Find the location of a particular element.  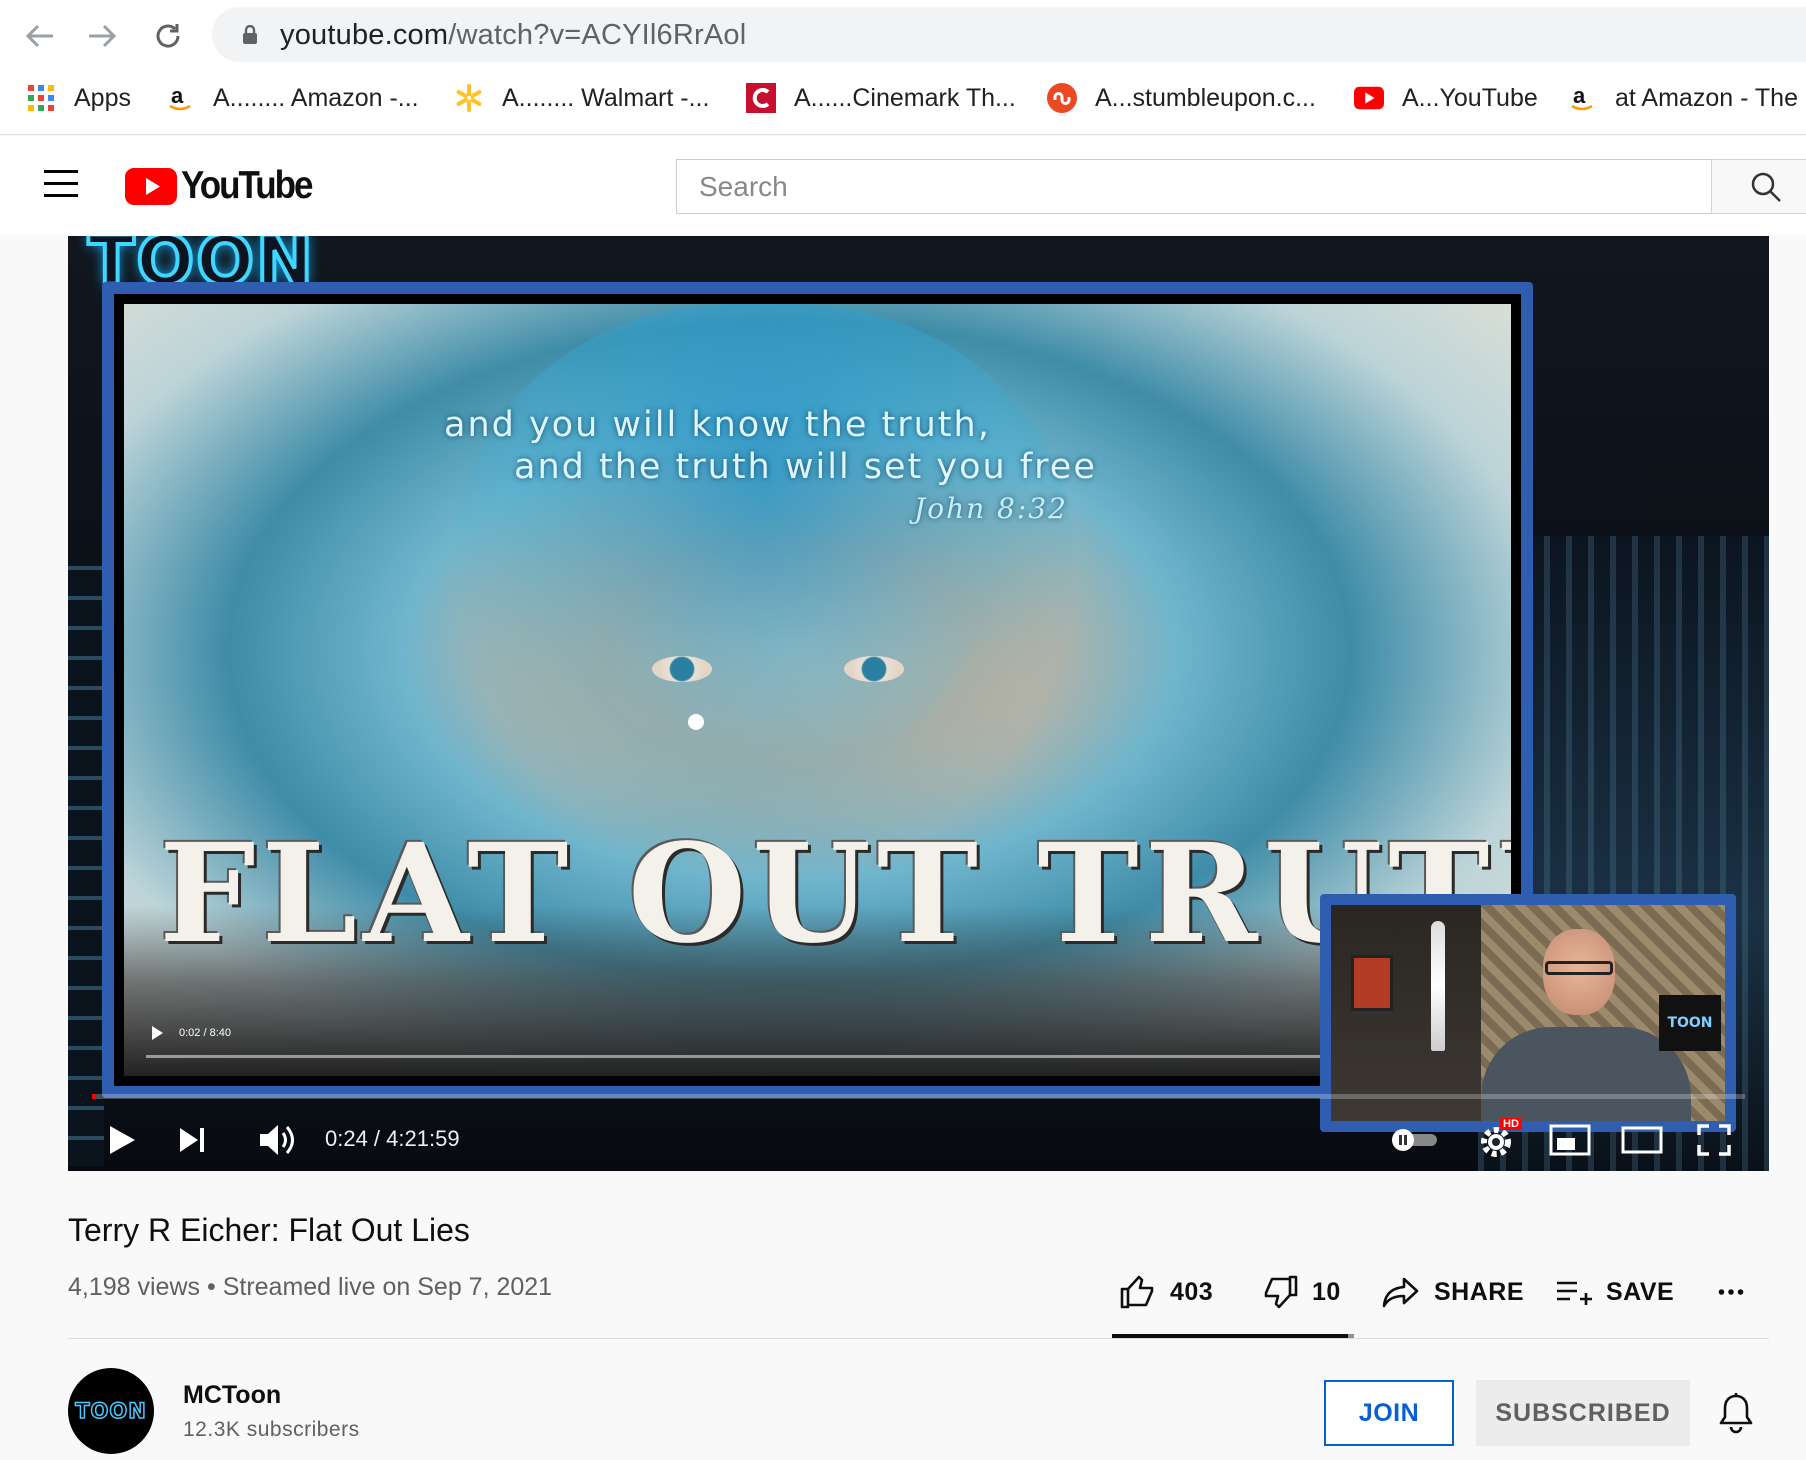

next-button is located at coordinates (192, 1140).